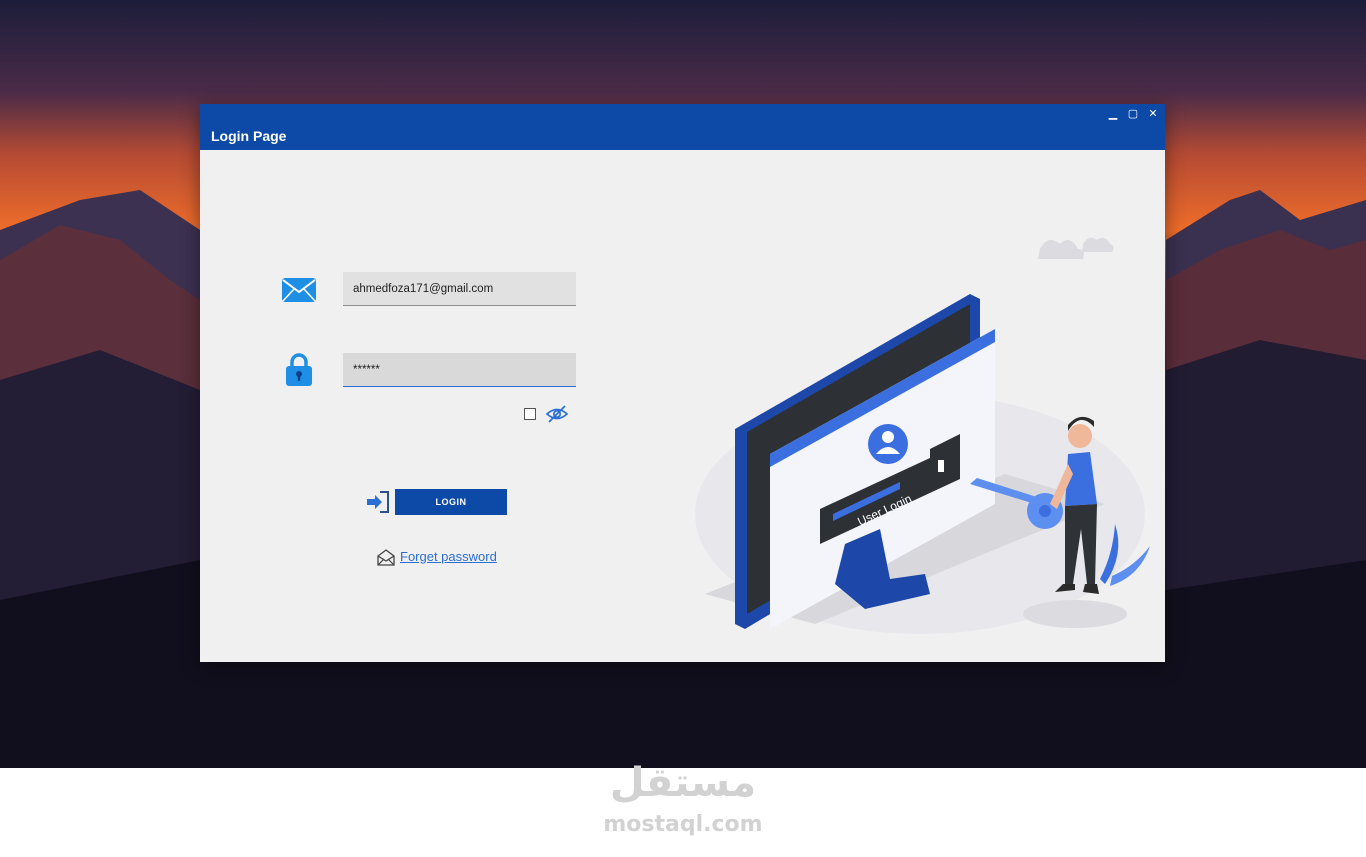  What do you see at coordinates (683, 824) in the screenshot?
I see `watermark-latin: mostaql.com` at bounding box center [683, 824].